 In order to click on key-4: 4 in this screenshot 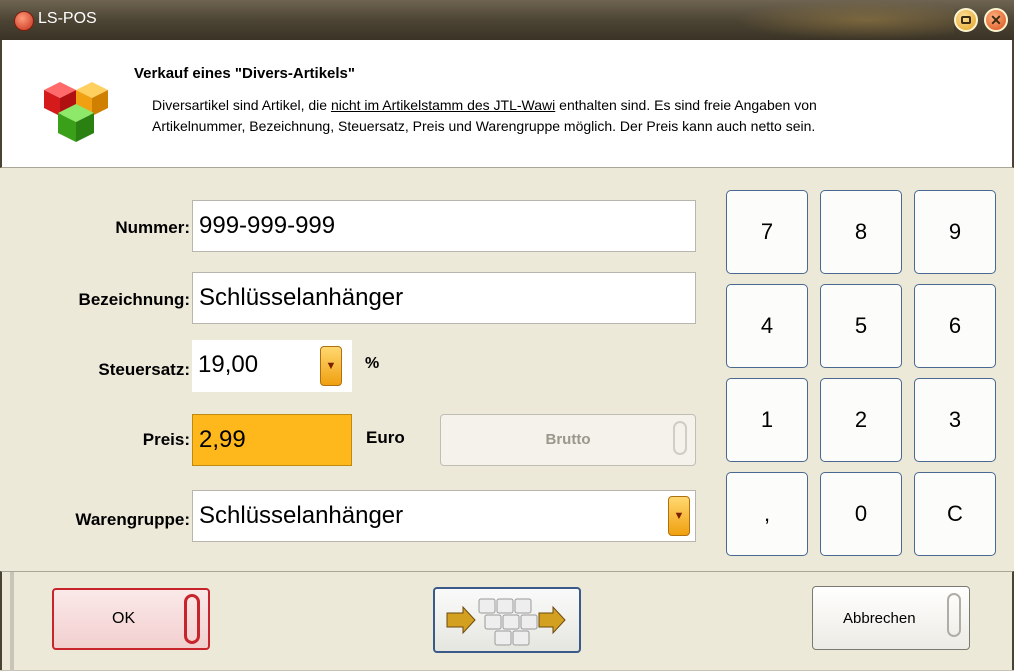, I will do `click(767, 326)`.